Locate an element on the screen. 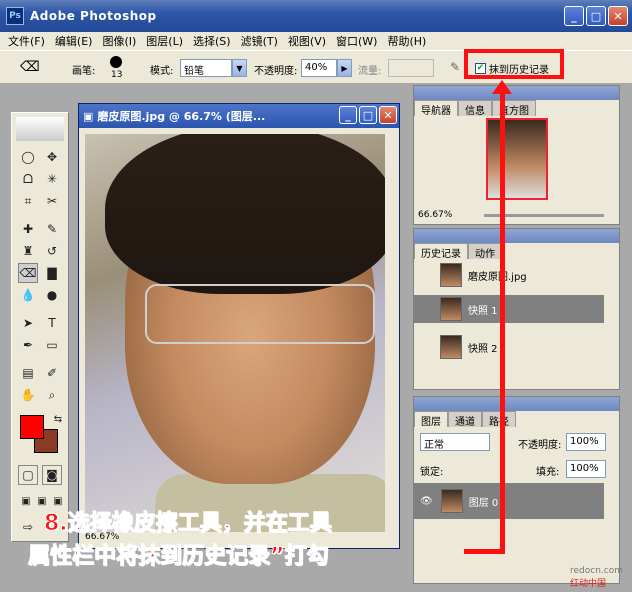  menu-window: 窗口(W) is located at coordinates (356, 41).